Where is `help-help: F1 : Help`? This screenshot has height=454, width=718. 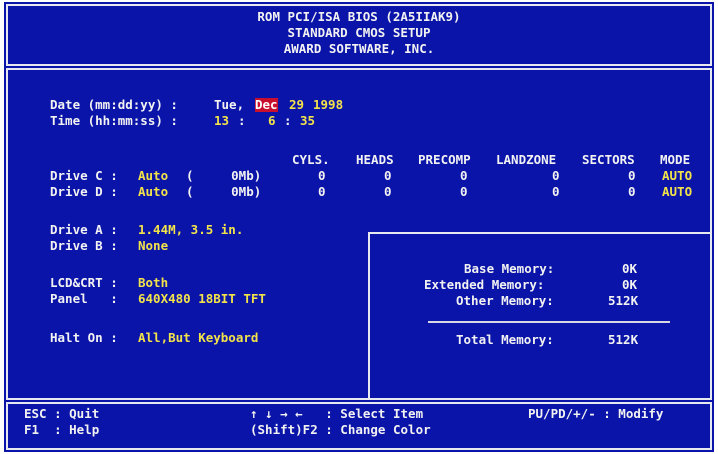
help-help: F1 : Help is located at coordinates (62, 429).